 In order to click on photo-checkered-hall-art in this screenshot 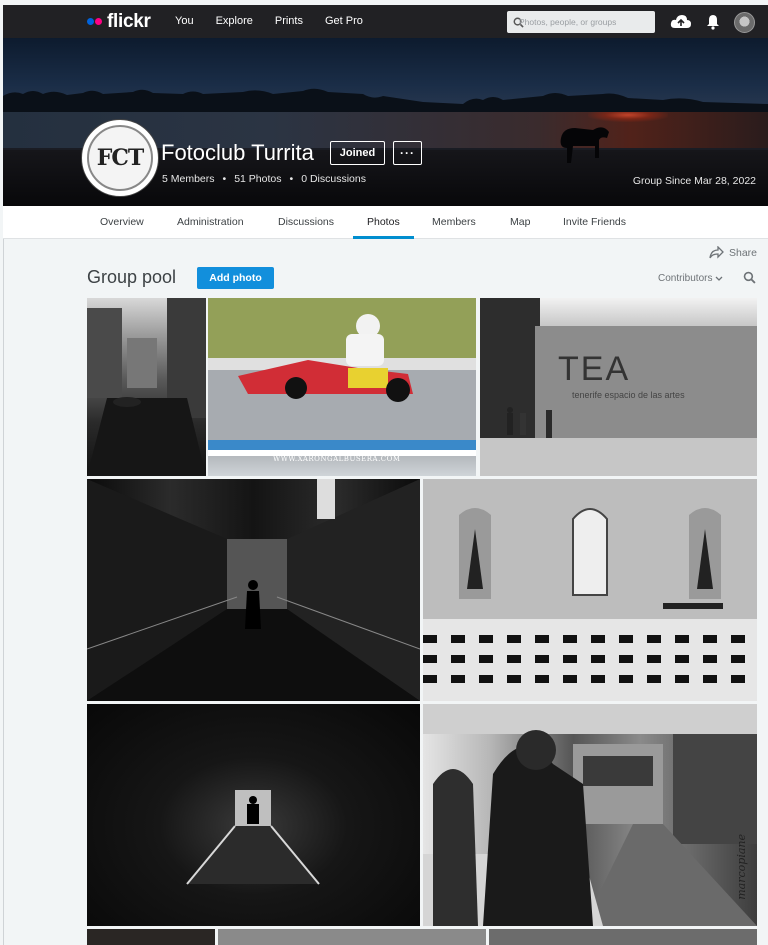, I will do `click(590, 590)`.